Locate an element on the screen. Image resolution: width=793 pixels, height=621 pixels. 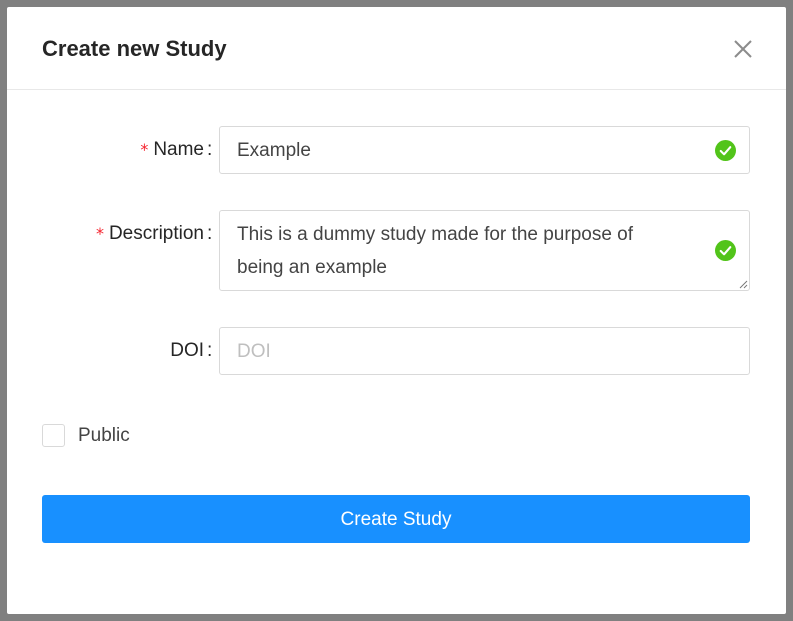
description-value-line-2: being an example is located at coordinates (312, 267).